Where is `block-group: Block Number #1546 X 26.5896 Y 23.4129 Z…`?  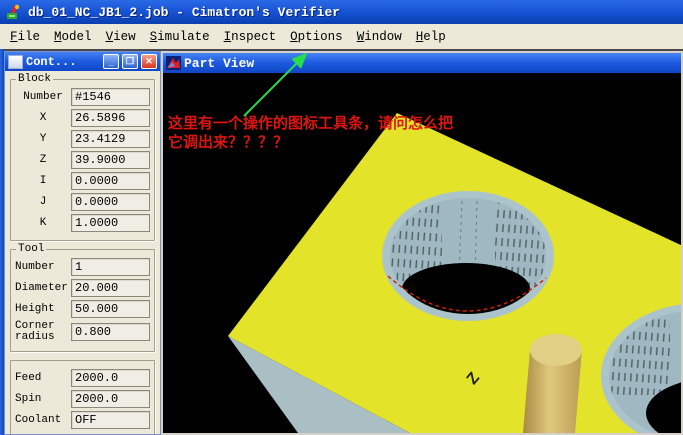 block-group: Block Number #1546 X 26.5896 Y 23.4129 Z… is located at coordinates (82, 157).